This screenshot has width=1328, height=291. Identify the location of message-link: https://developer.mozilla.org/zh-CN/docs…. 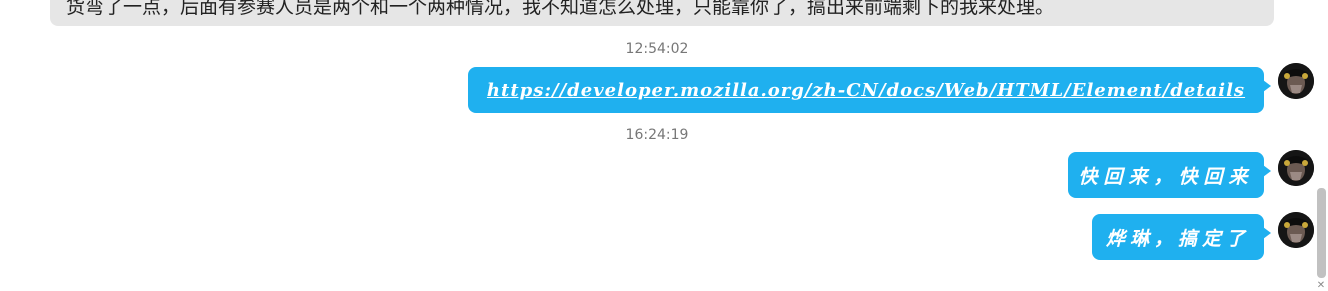
(866, 90).